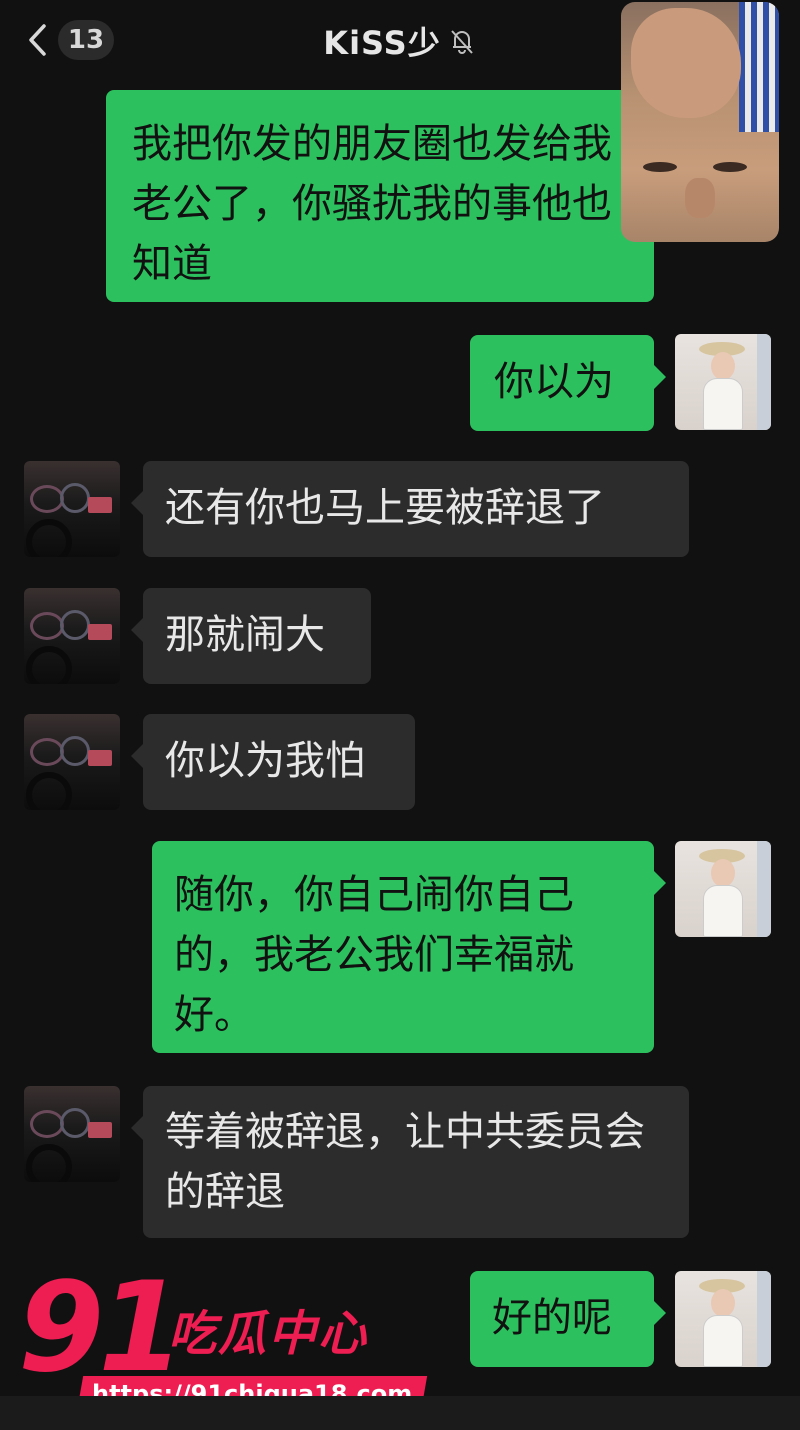  What do you see at coordinates (405, 1162) in the screenshot?
I see `message-text: 等着被辞退，让中共委员会的辞退` at bounding box center [405, 1162].